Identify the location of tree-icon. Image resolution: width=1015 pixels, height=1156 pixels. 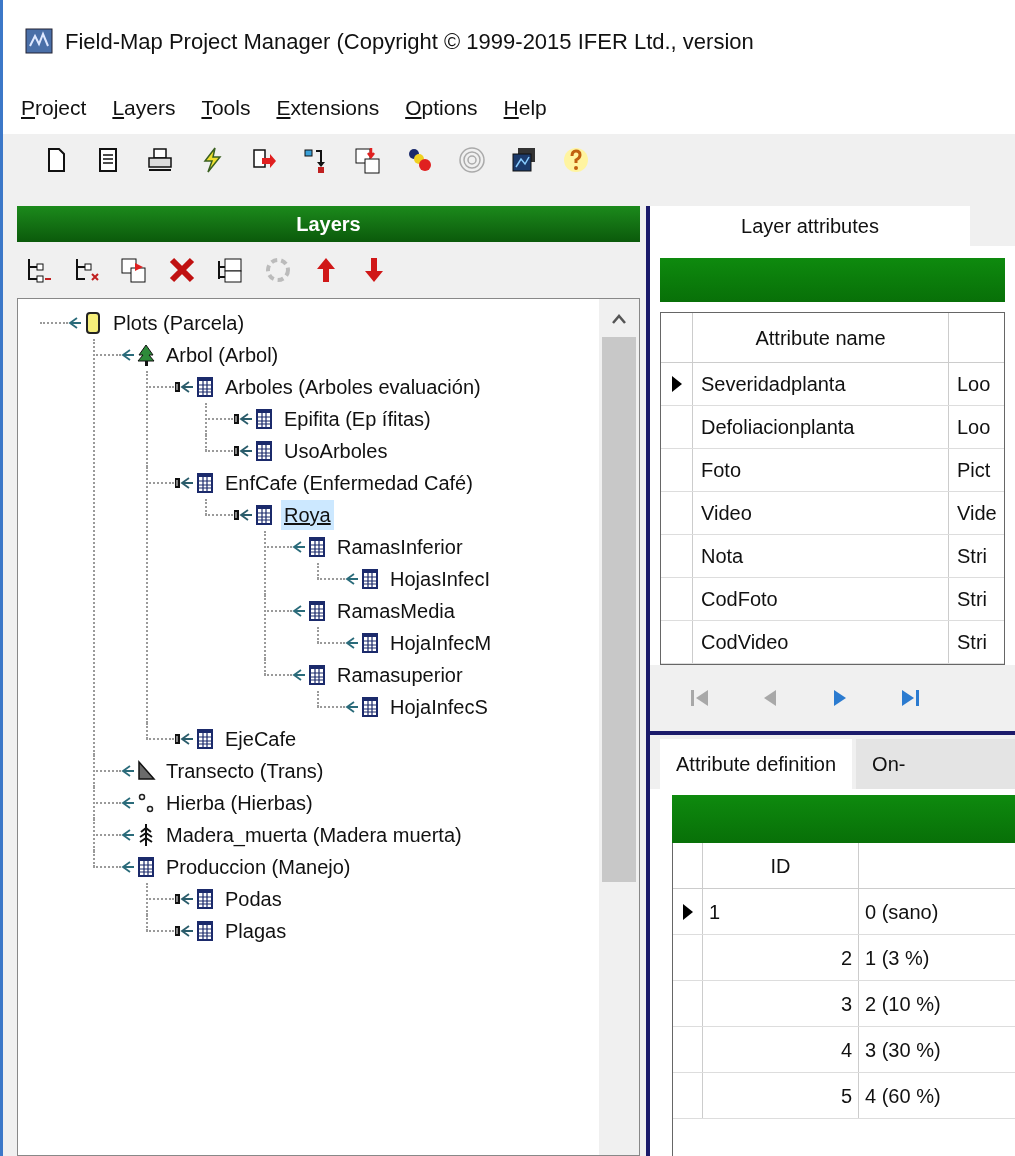
(146, 355).